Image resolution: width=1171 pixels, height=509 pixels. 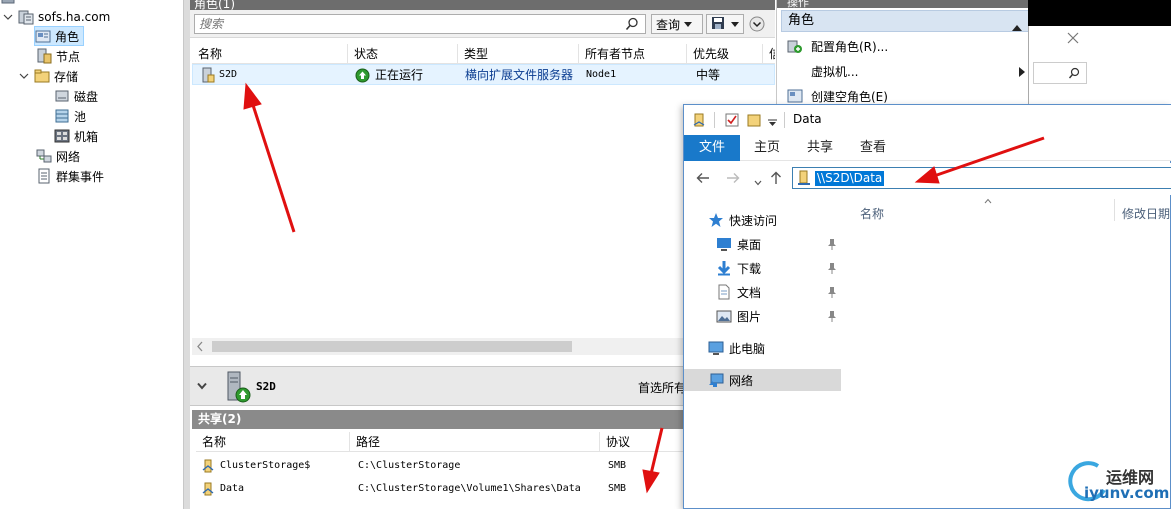 I want to click on column-header-share-protocol: 协议, so click(x=645, y=442).